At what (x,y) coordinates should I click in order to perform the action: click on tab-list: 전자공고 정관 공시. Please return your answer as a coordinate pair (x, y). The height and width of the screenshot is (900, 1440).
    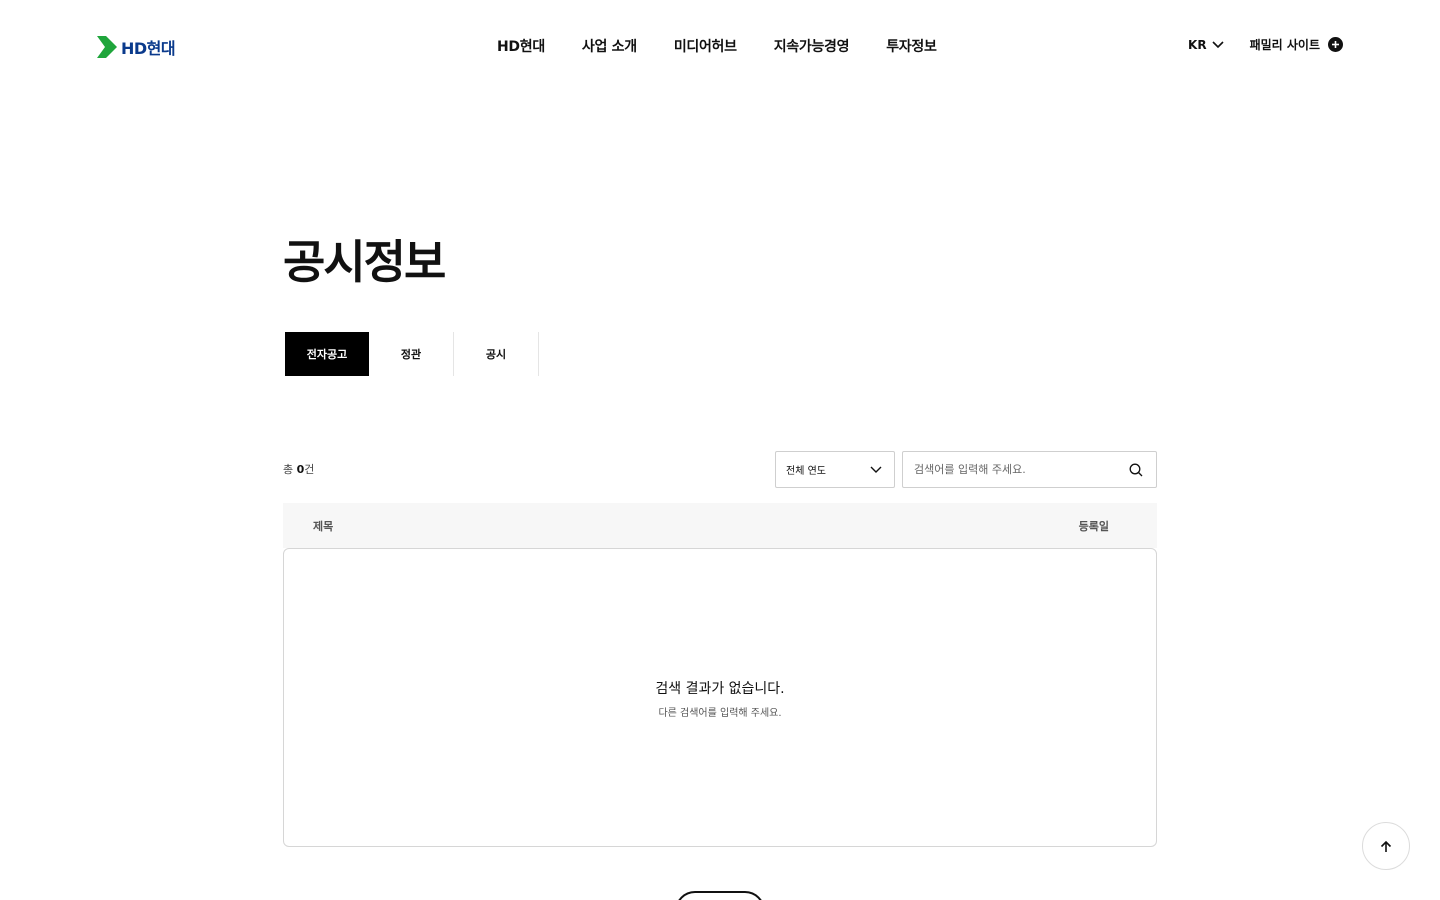
    Looking at the image, I should click on (412, 354).